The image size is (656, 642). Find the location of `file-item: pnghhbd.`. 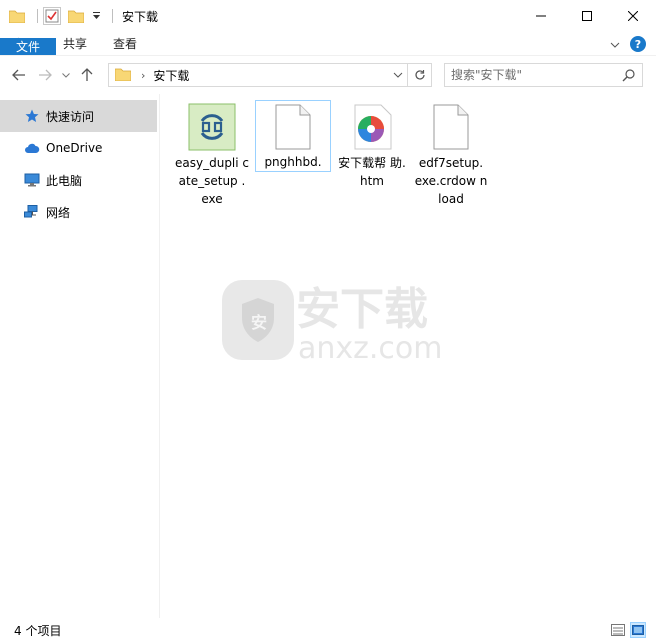

file-item: pnghhbd. is located at coordinates (293, 136).